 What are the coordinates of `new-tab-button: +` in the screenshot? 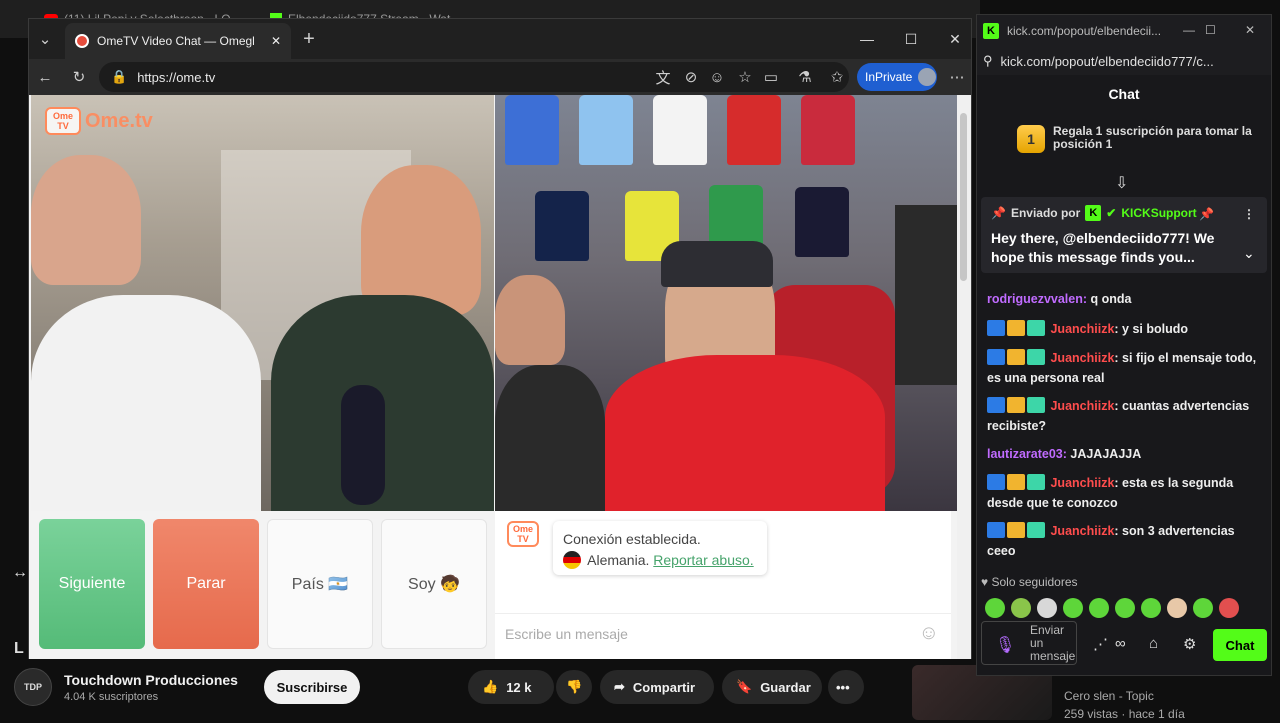 It's located at (309, 39).